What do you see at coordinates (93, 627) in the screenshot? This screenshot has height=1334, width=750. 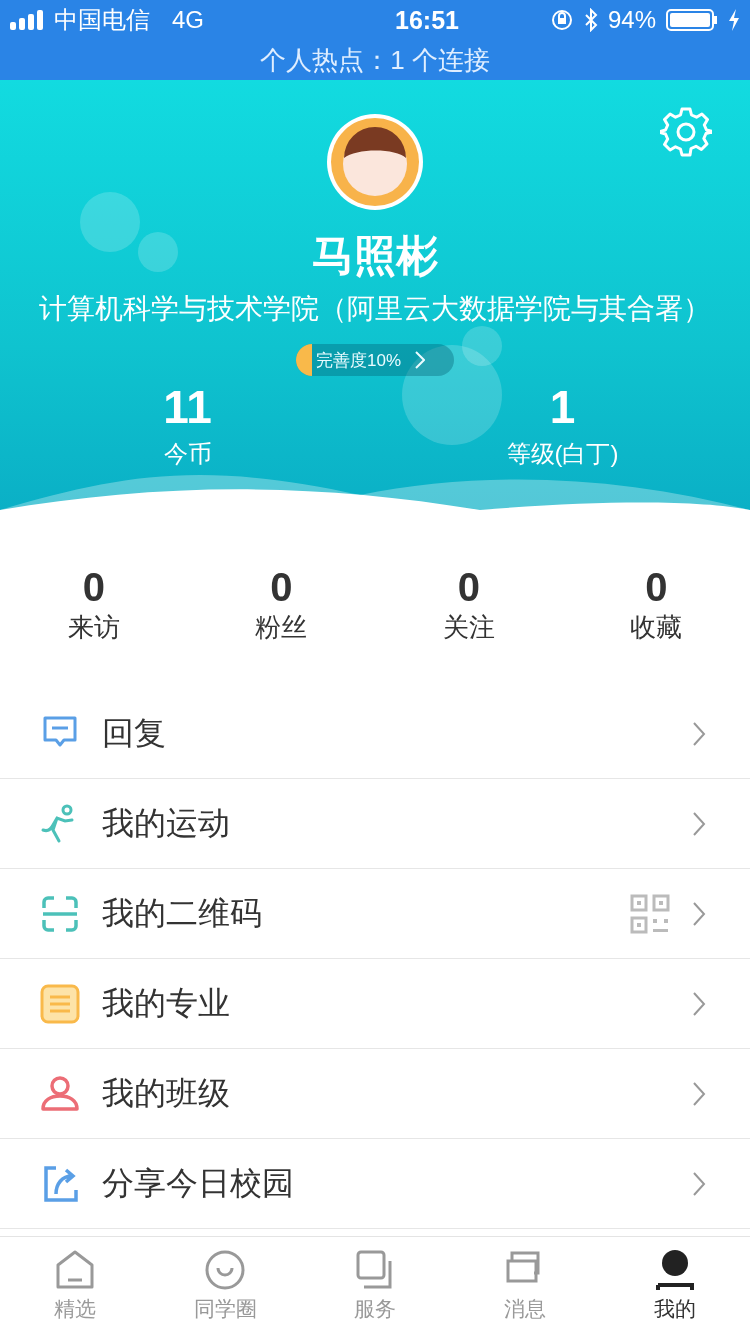 I see `counter-label: 来访` at bounding box center [93, 627].